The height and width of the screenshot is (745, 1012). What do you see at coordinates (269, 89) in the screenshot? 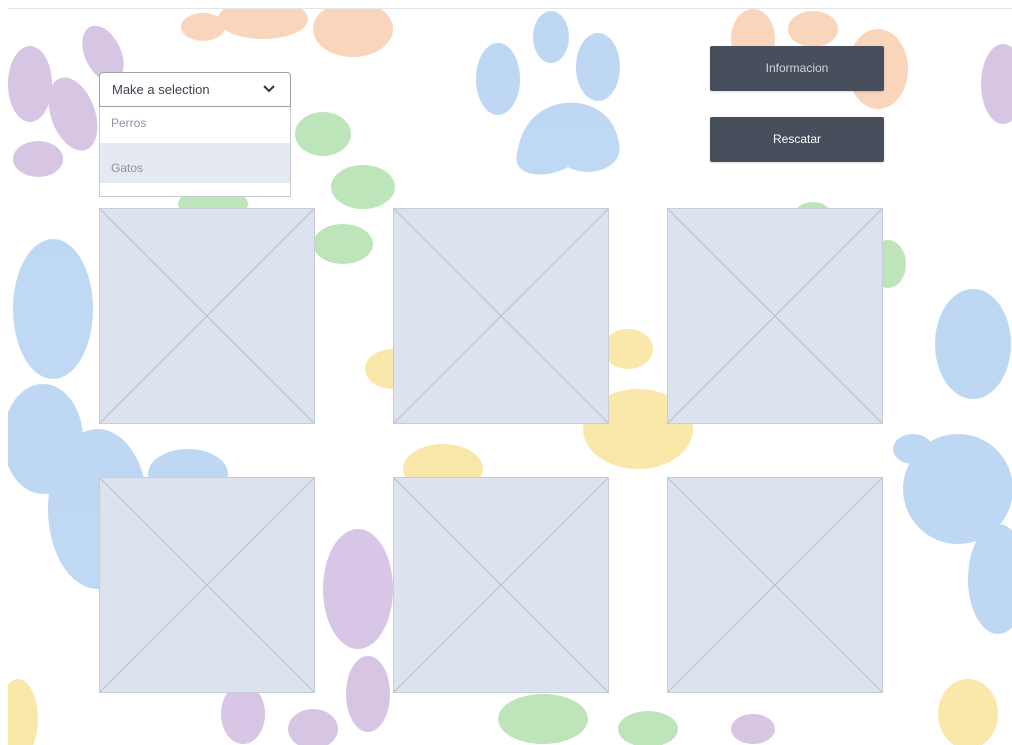
I see `chevron-down-icon` at bounding box center [269, 89].